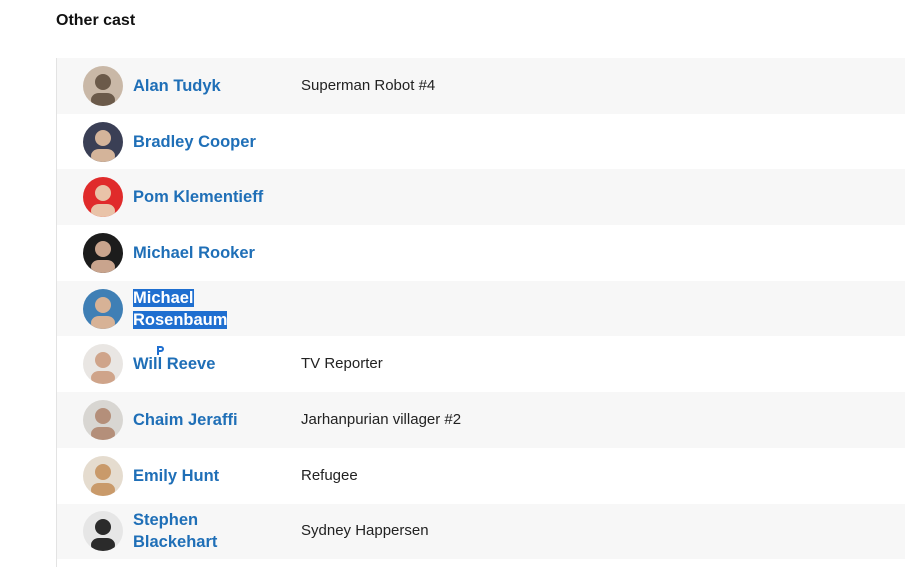 This screenshot has height=567, width=905. Describe the element at coordinates (368, 85) in the screenshot. I see `character-name: Superman Robot #4` at that location.